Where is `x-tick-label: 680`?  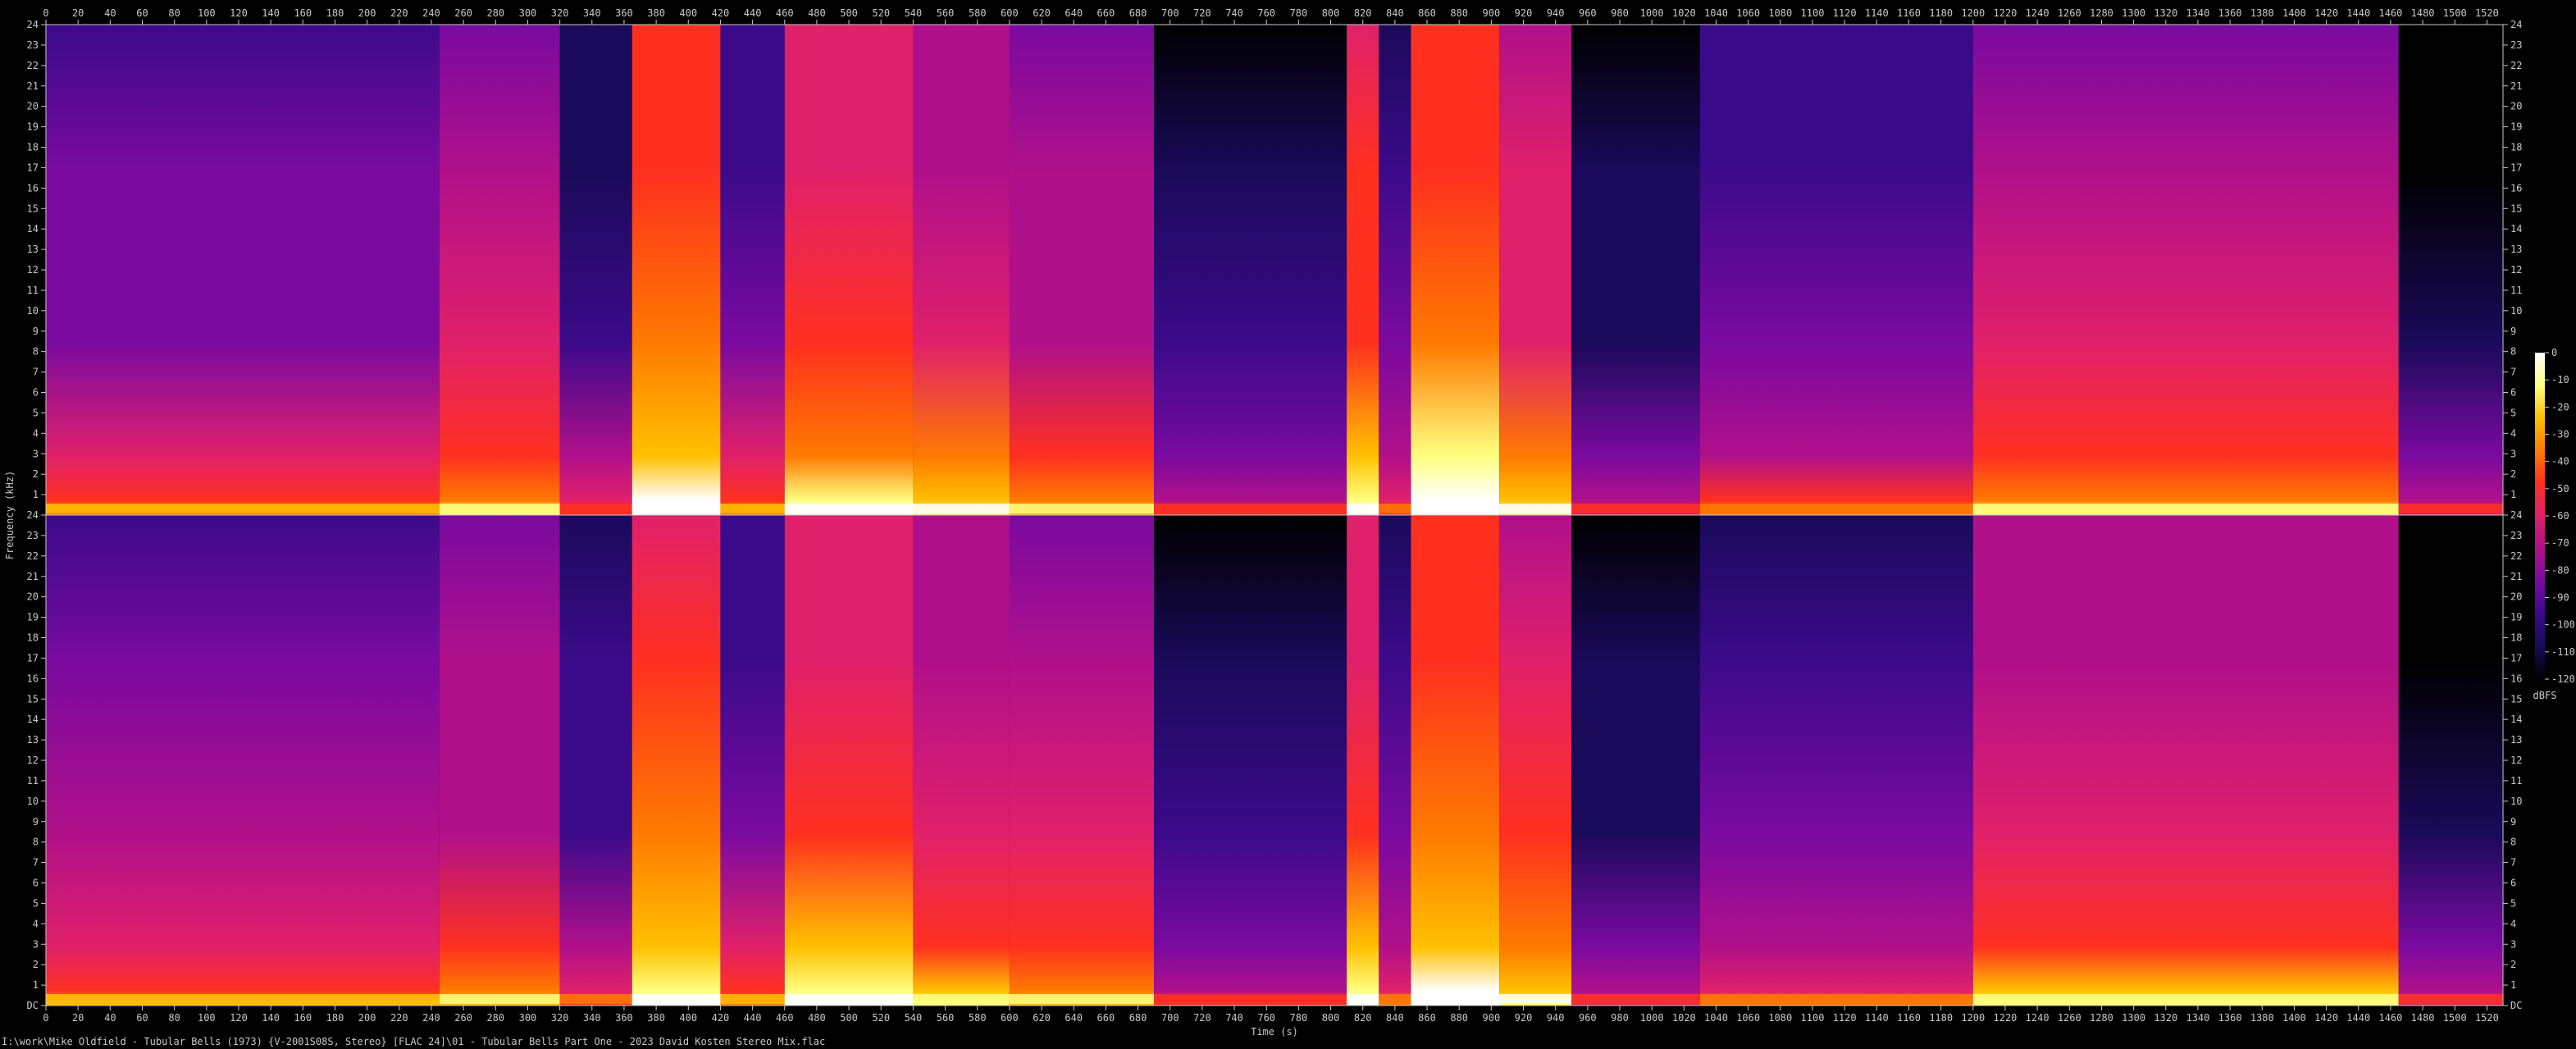
x-tick-label: 680 is located at coordinates (1138, 13).